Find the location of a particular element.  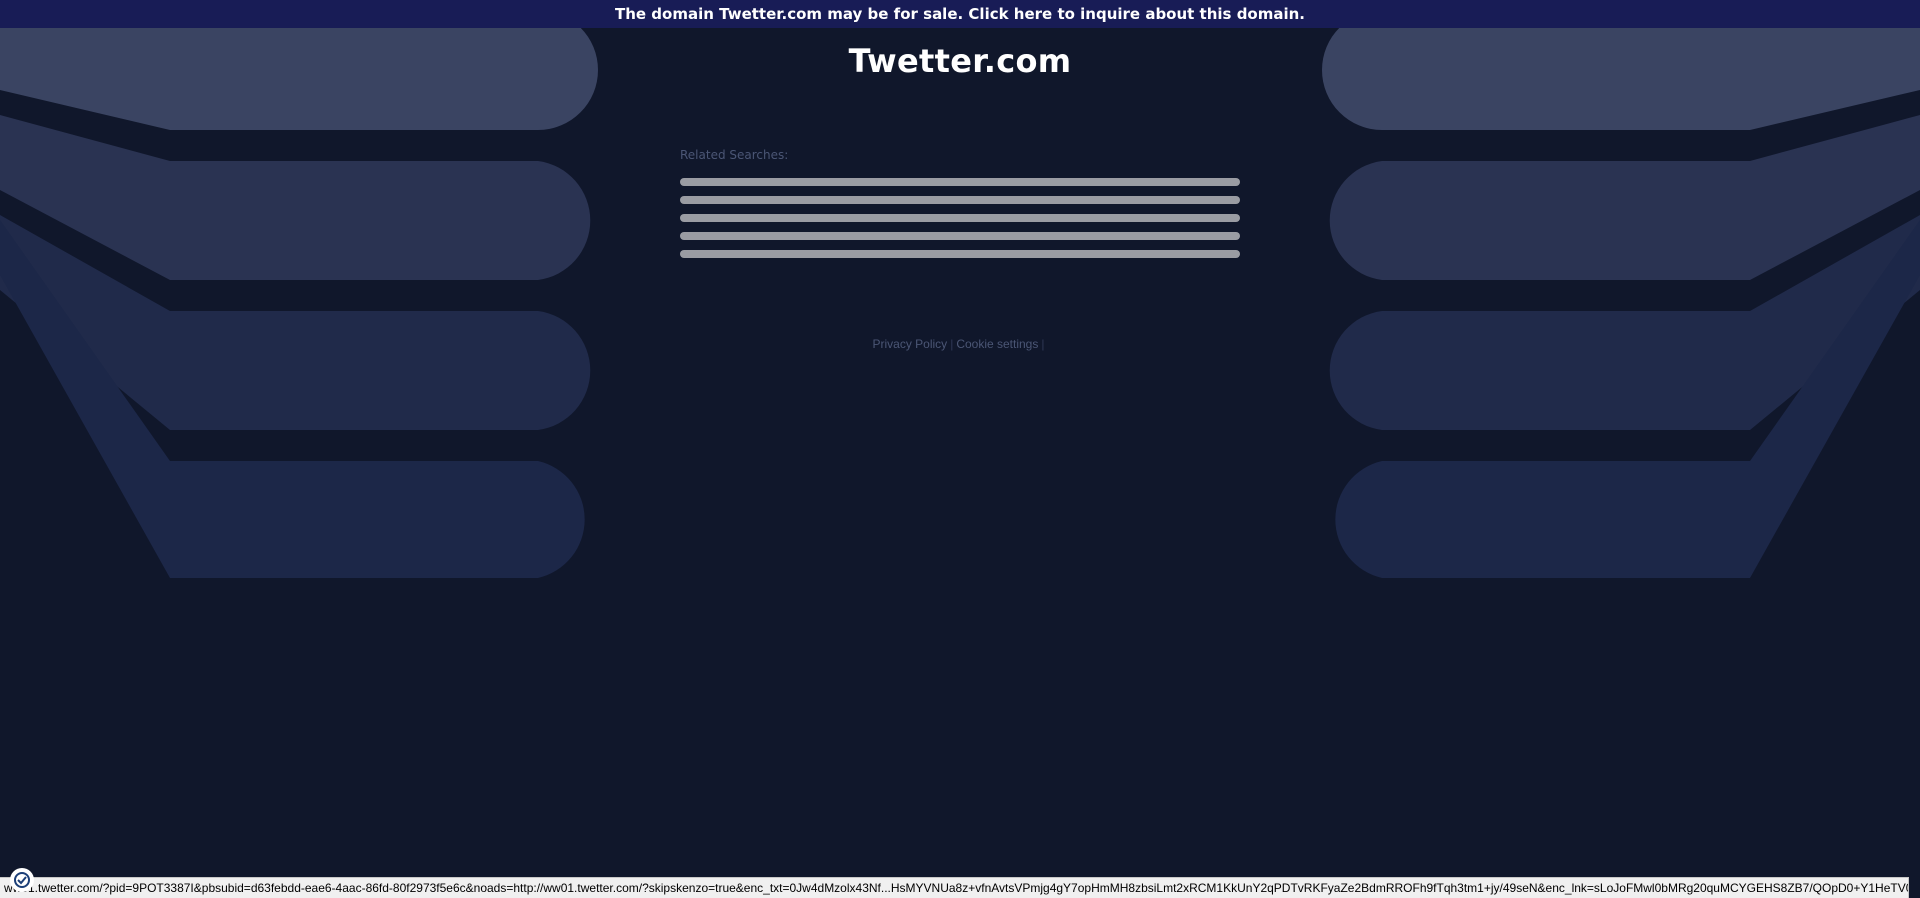

chat-bubble-icon is located at coordinates (22, 880).